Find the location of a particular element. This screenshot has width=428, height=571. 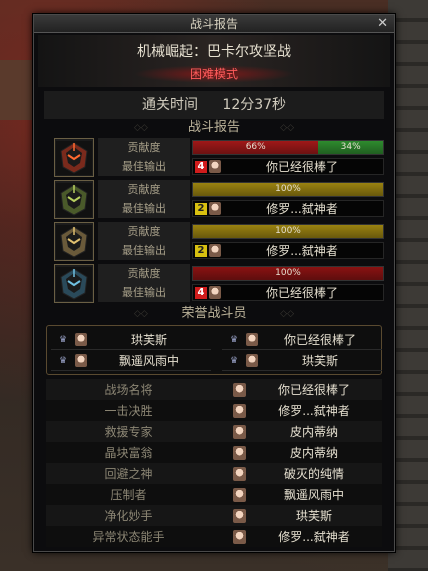

award-row: 战场名将 你已经很棒了 is located at coordinates (214, 389).